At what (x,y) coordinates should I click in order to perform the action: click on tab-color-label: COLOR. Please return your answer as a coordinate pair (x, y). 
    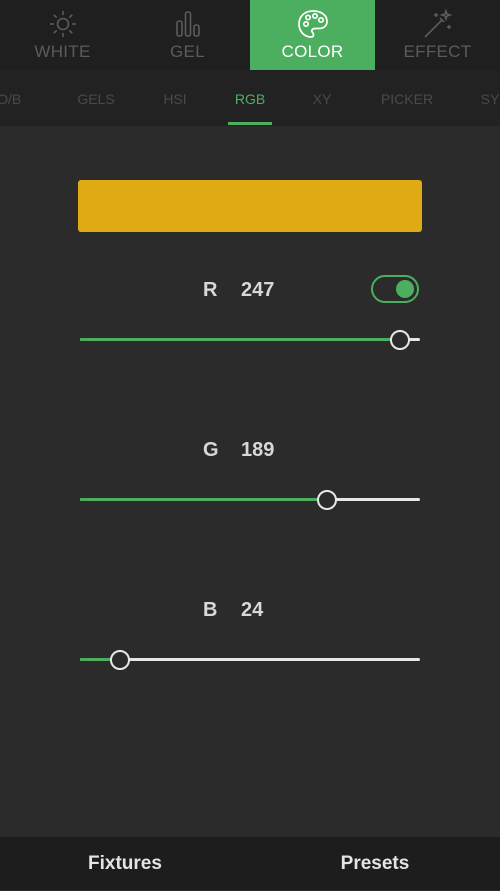
    Looking at the image, I should click on (312, 51).